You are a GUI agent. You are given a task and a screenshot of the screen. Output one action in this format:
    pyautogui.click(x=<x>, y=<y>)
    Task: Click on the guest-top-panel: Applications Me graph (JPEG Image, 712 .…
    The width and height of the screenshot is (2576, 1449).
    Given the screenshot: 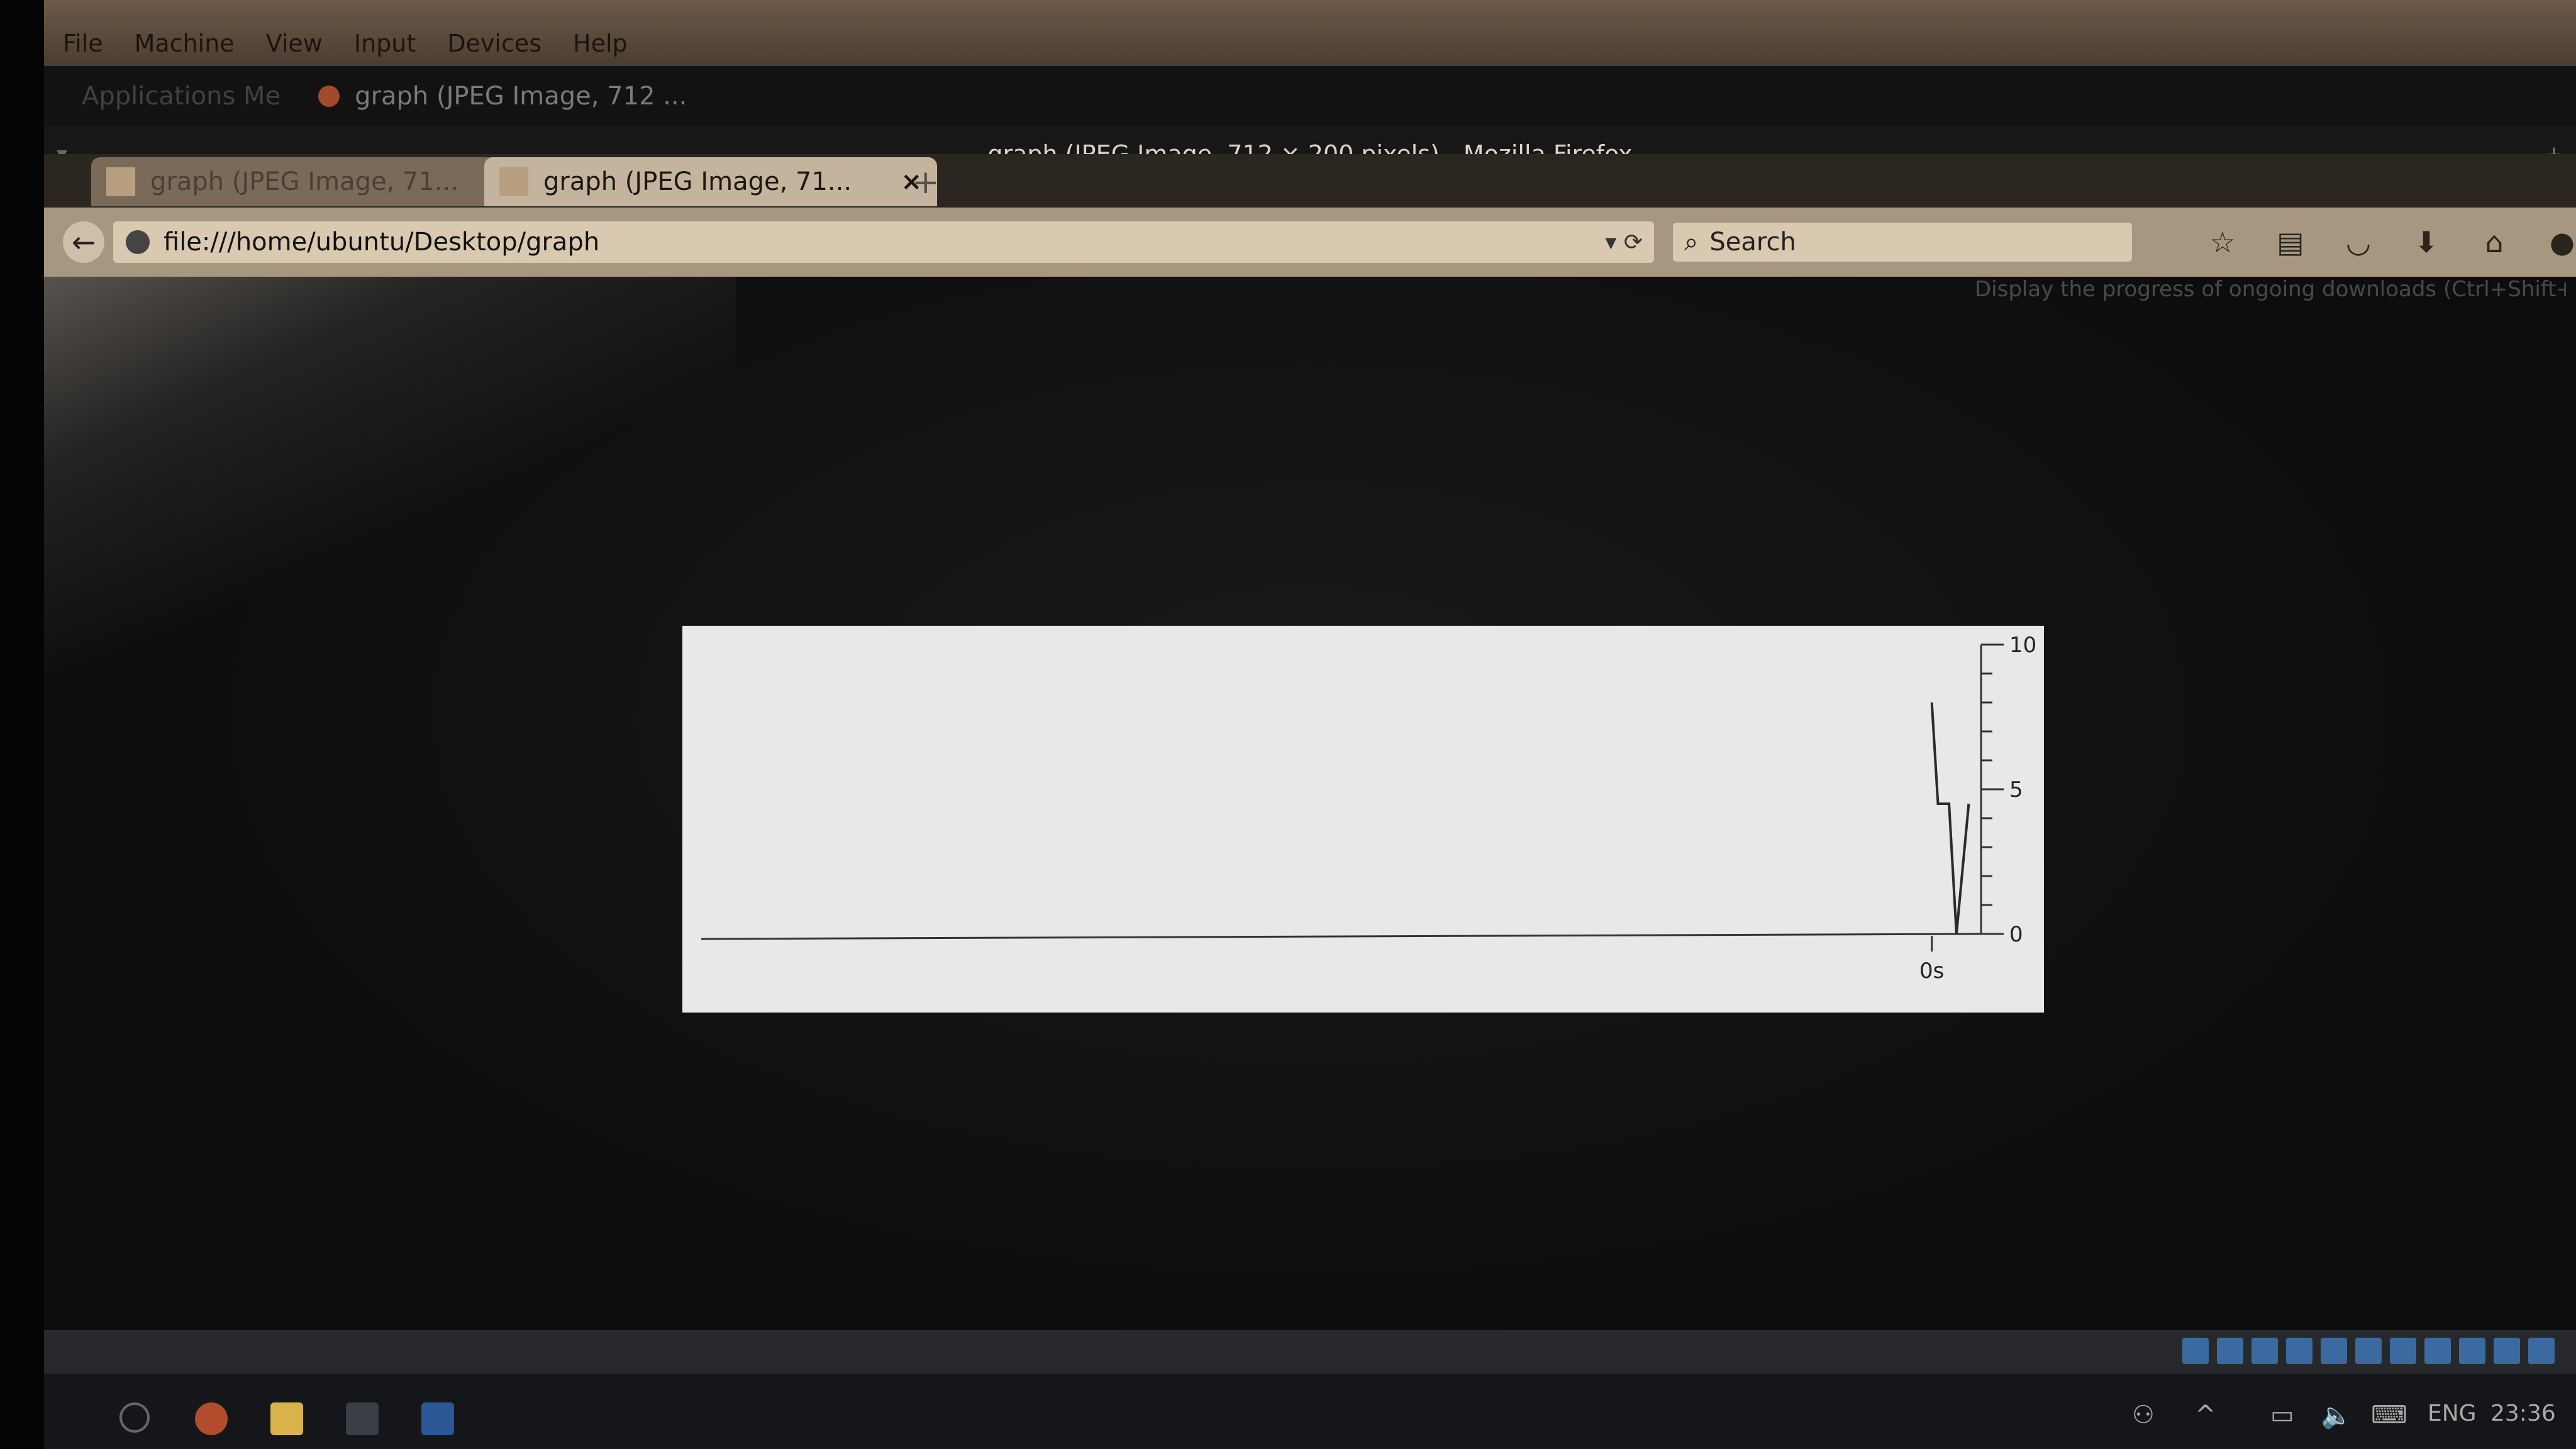 What is the action you would take?
    pyautogui.click(x=1310, y=96)
    